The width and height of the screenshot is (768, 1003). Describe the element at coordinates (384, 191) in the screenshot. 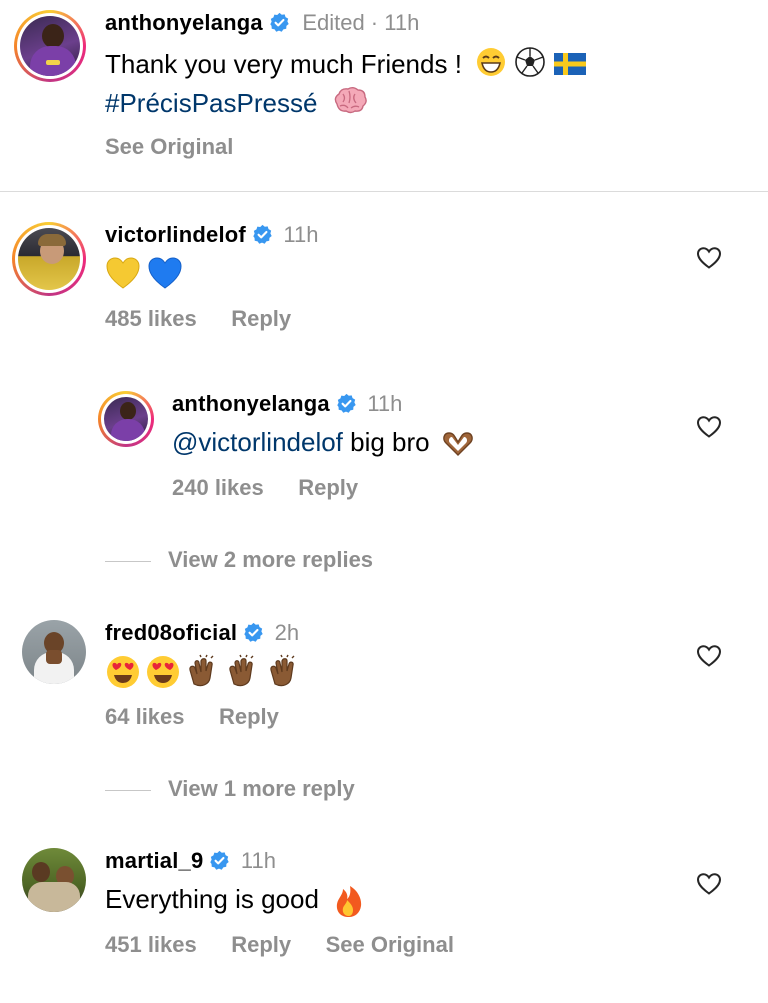

I see `divider` at that location.